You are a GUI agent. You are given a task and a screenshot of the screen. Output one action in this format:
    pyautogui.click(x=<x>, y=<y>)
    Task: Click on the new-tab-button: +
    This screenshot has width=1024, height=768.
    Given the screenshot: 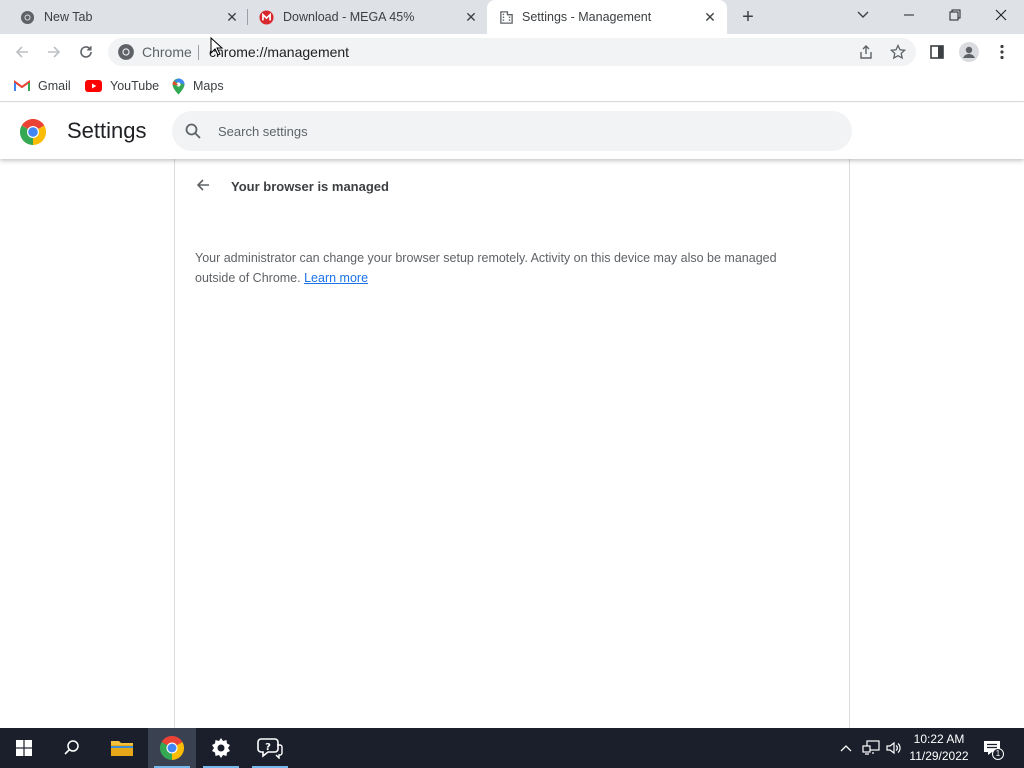 What is the action you would take?
    pyautogui.click(x=748, y=17)
    